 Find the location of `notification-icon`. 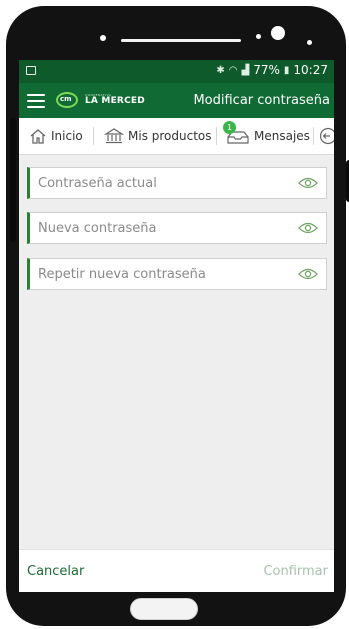

notification-icon is located at coordinates (31, 70).